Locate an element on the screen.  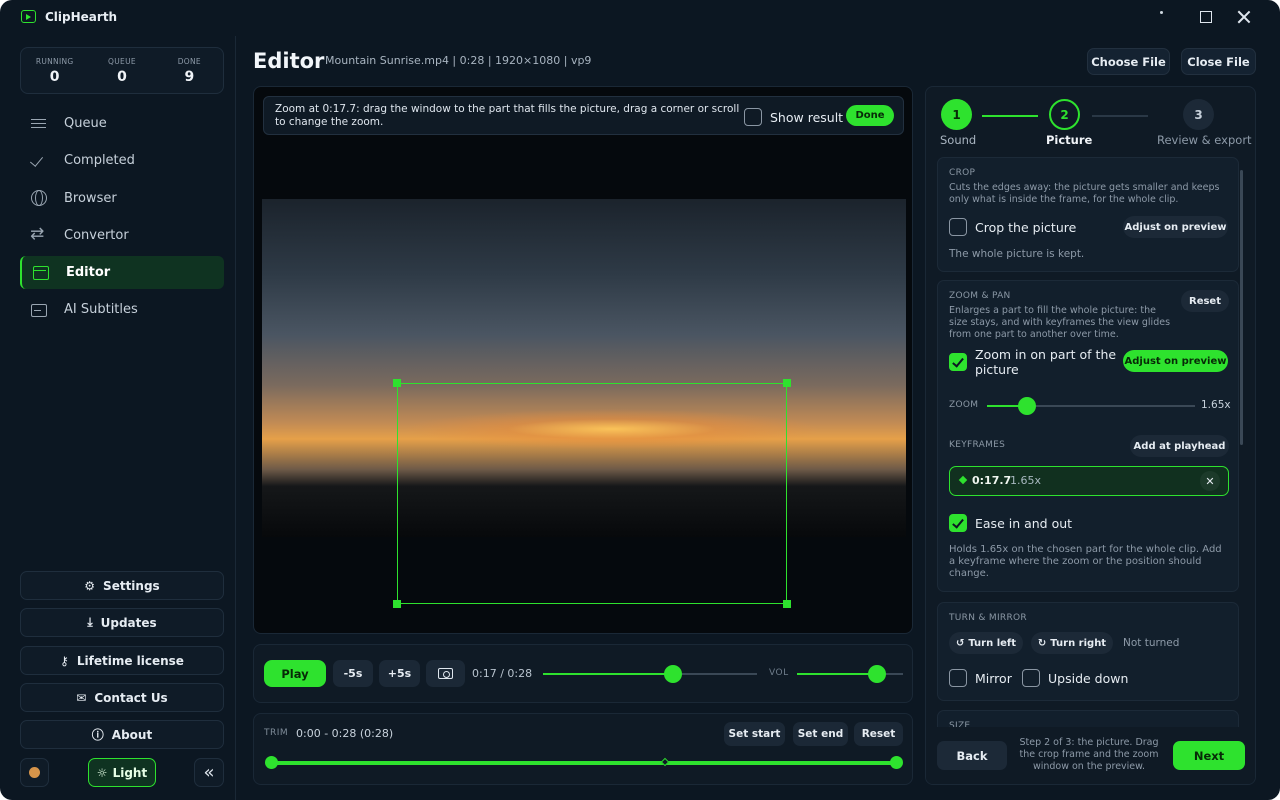
menu-dot-icon is located at coordinates (1161, 12).